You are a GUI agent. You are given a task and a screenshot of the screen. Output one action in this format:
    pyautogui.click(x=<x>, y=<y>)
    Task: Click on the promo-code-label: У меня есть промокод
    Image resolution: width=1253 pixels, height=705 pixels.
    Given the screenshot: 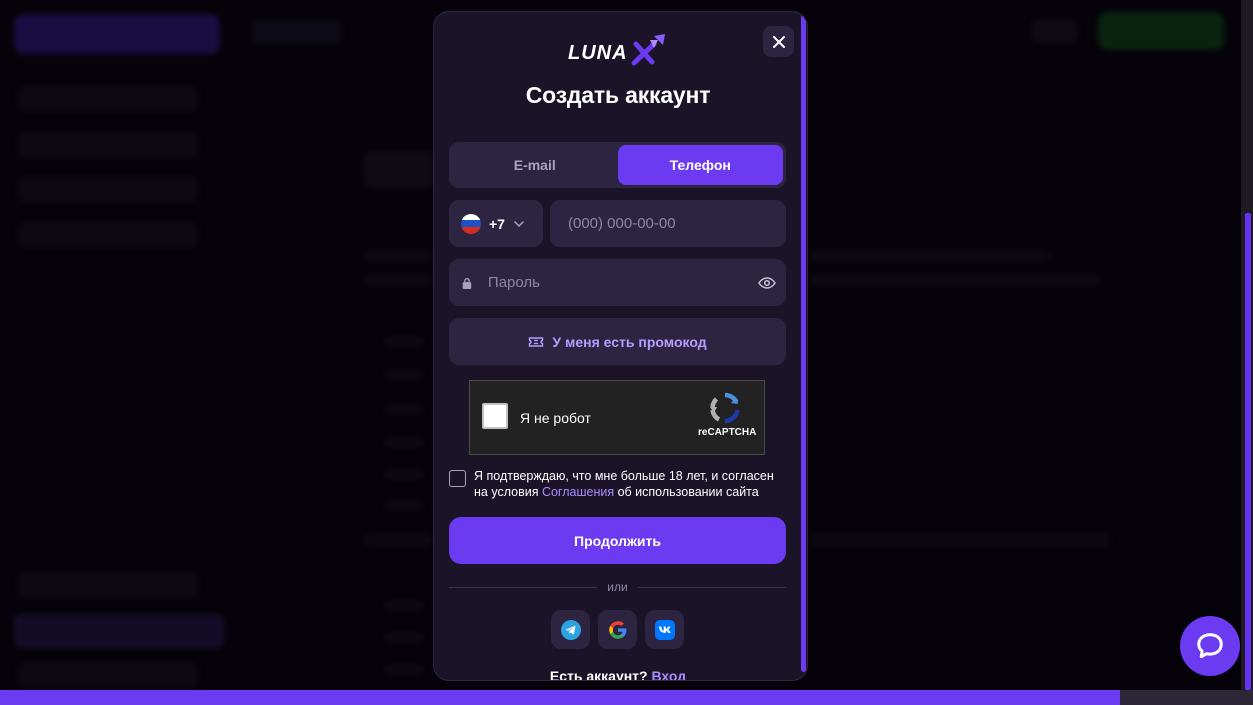 What is the action you would take?
    pyautogui.click(x=629, y=341)
    